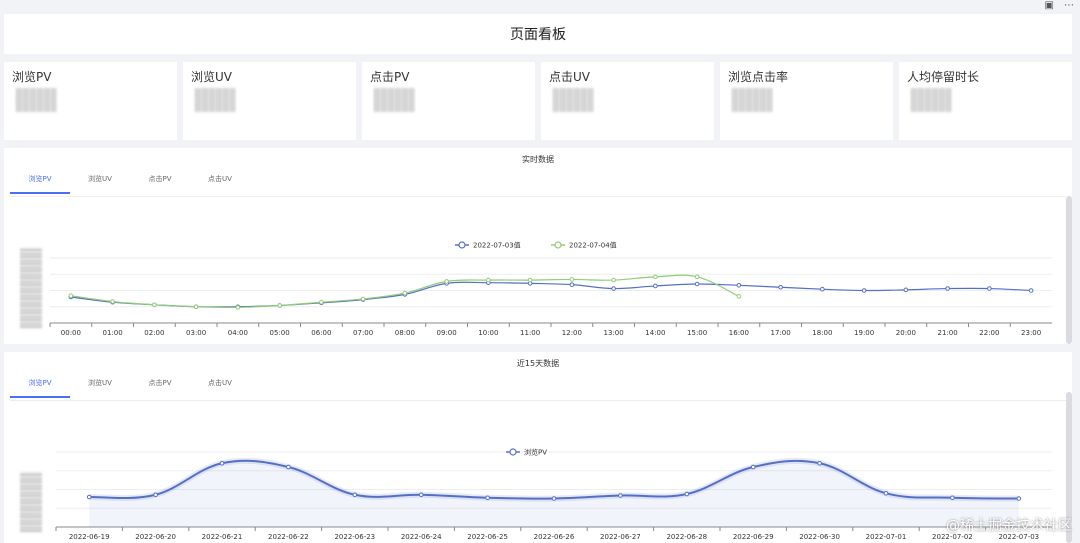  I want to click on x-tick-label: 2022-07-01, so click(886, 537).